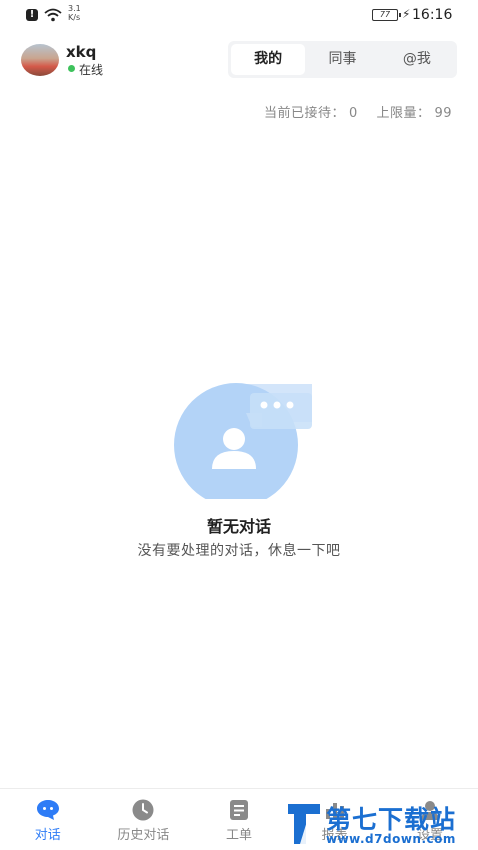 The image size is (478, 850). I want to click on empty-state-title: 暂无对话, so click(238, 526).